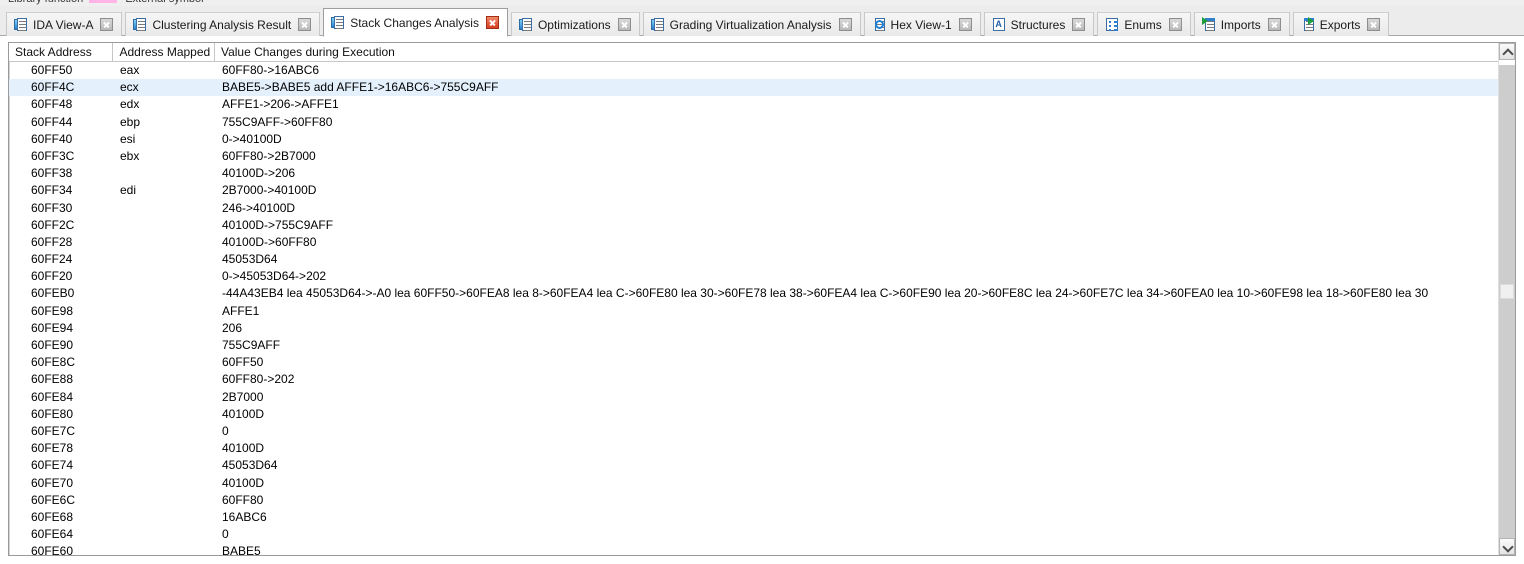  I want to click on chevron-down-icon, so click(1508, 547).